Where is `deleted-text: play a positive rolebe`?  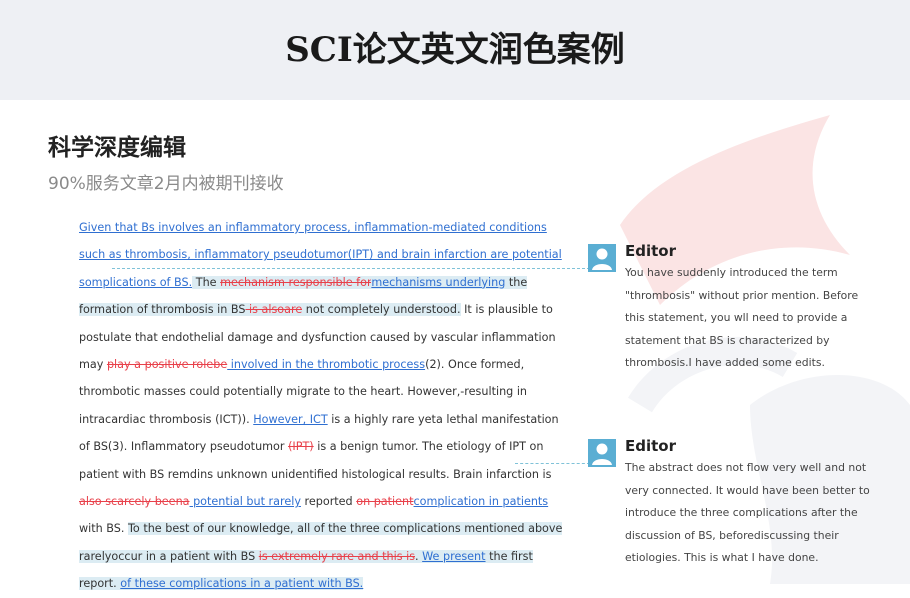 deleted-text: play a positive rolebe is located at coordinates (167, 365).